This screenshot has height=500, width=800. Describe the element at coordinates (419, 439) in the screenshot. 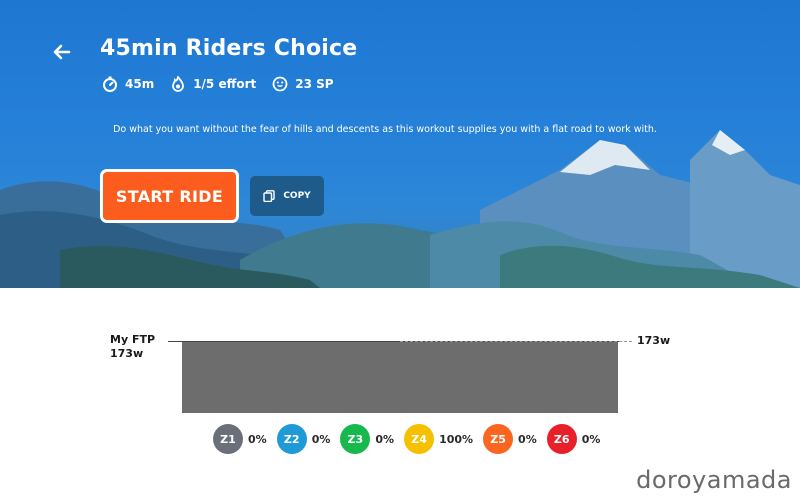

I see `zone-badge: Z4` at that location.